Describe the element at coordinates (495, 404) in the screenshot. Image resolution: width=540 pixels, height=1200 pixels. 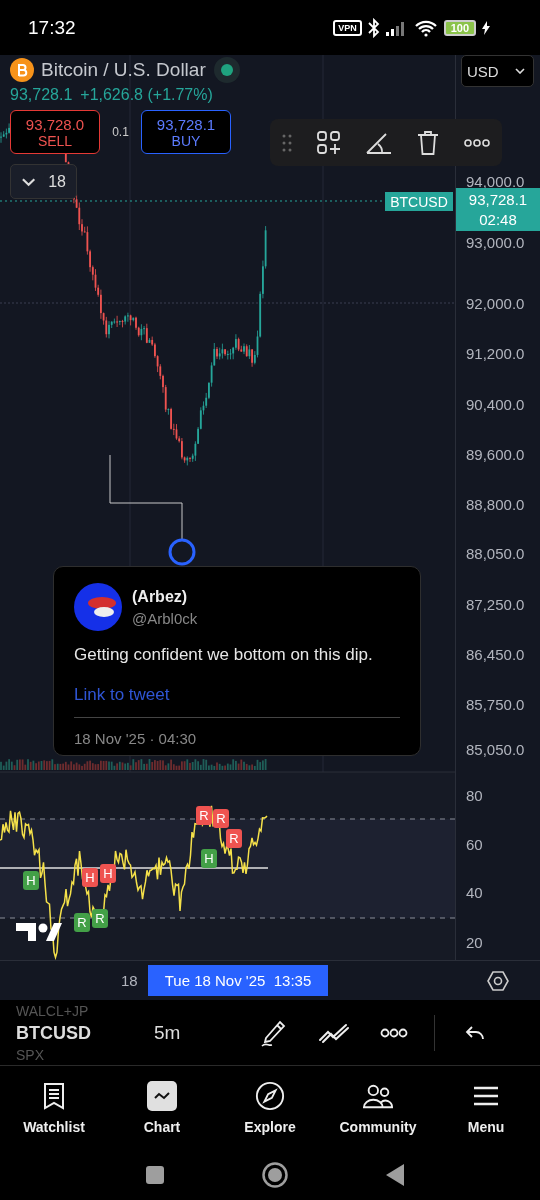
I see `price-axis-label: 90,400.0` at that location.